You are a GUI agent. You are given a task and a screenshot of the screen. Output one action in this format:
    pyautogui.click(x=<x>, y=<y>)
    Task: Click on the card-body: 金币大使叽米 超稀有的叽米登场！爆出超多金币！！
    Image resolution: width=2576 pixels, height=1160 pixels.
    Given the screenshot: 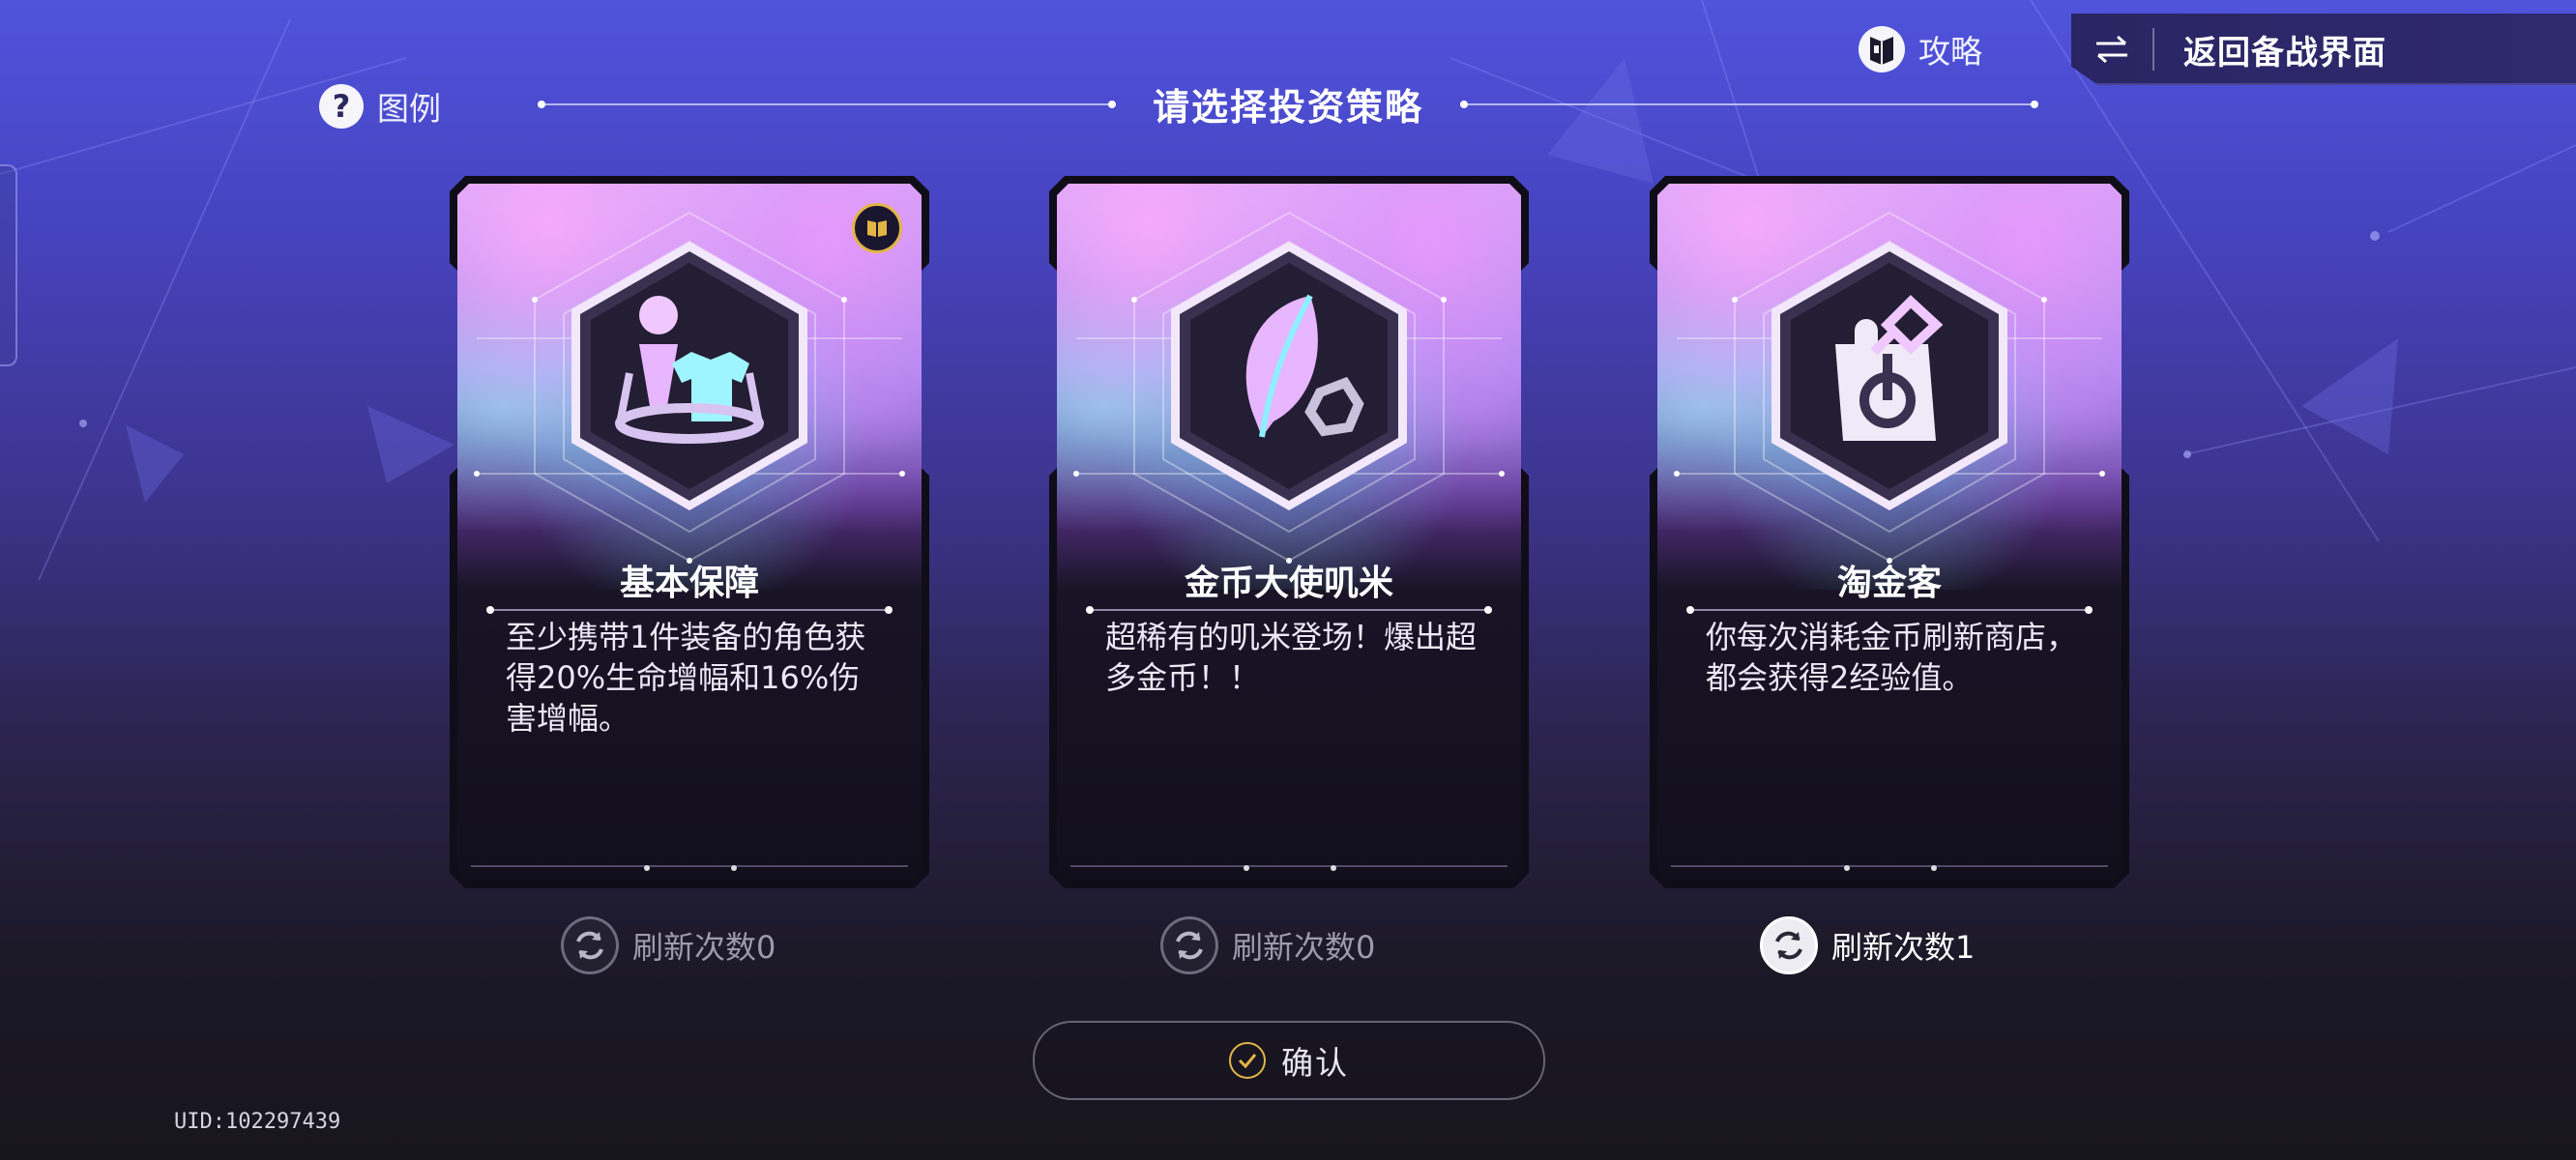 What is the action you would take?
    pyautogui.click(x=1289, y=533)
    